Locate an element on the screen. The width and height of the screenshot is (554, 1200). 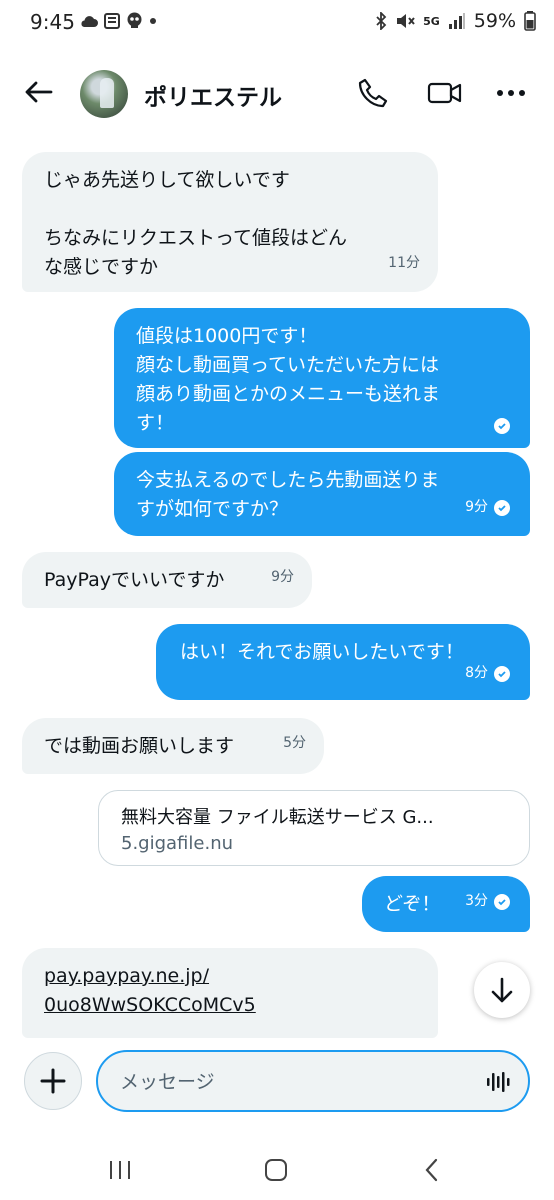
skull-icon is located at coordinates (134, 20).